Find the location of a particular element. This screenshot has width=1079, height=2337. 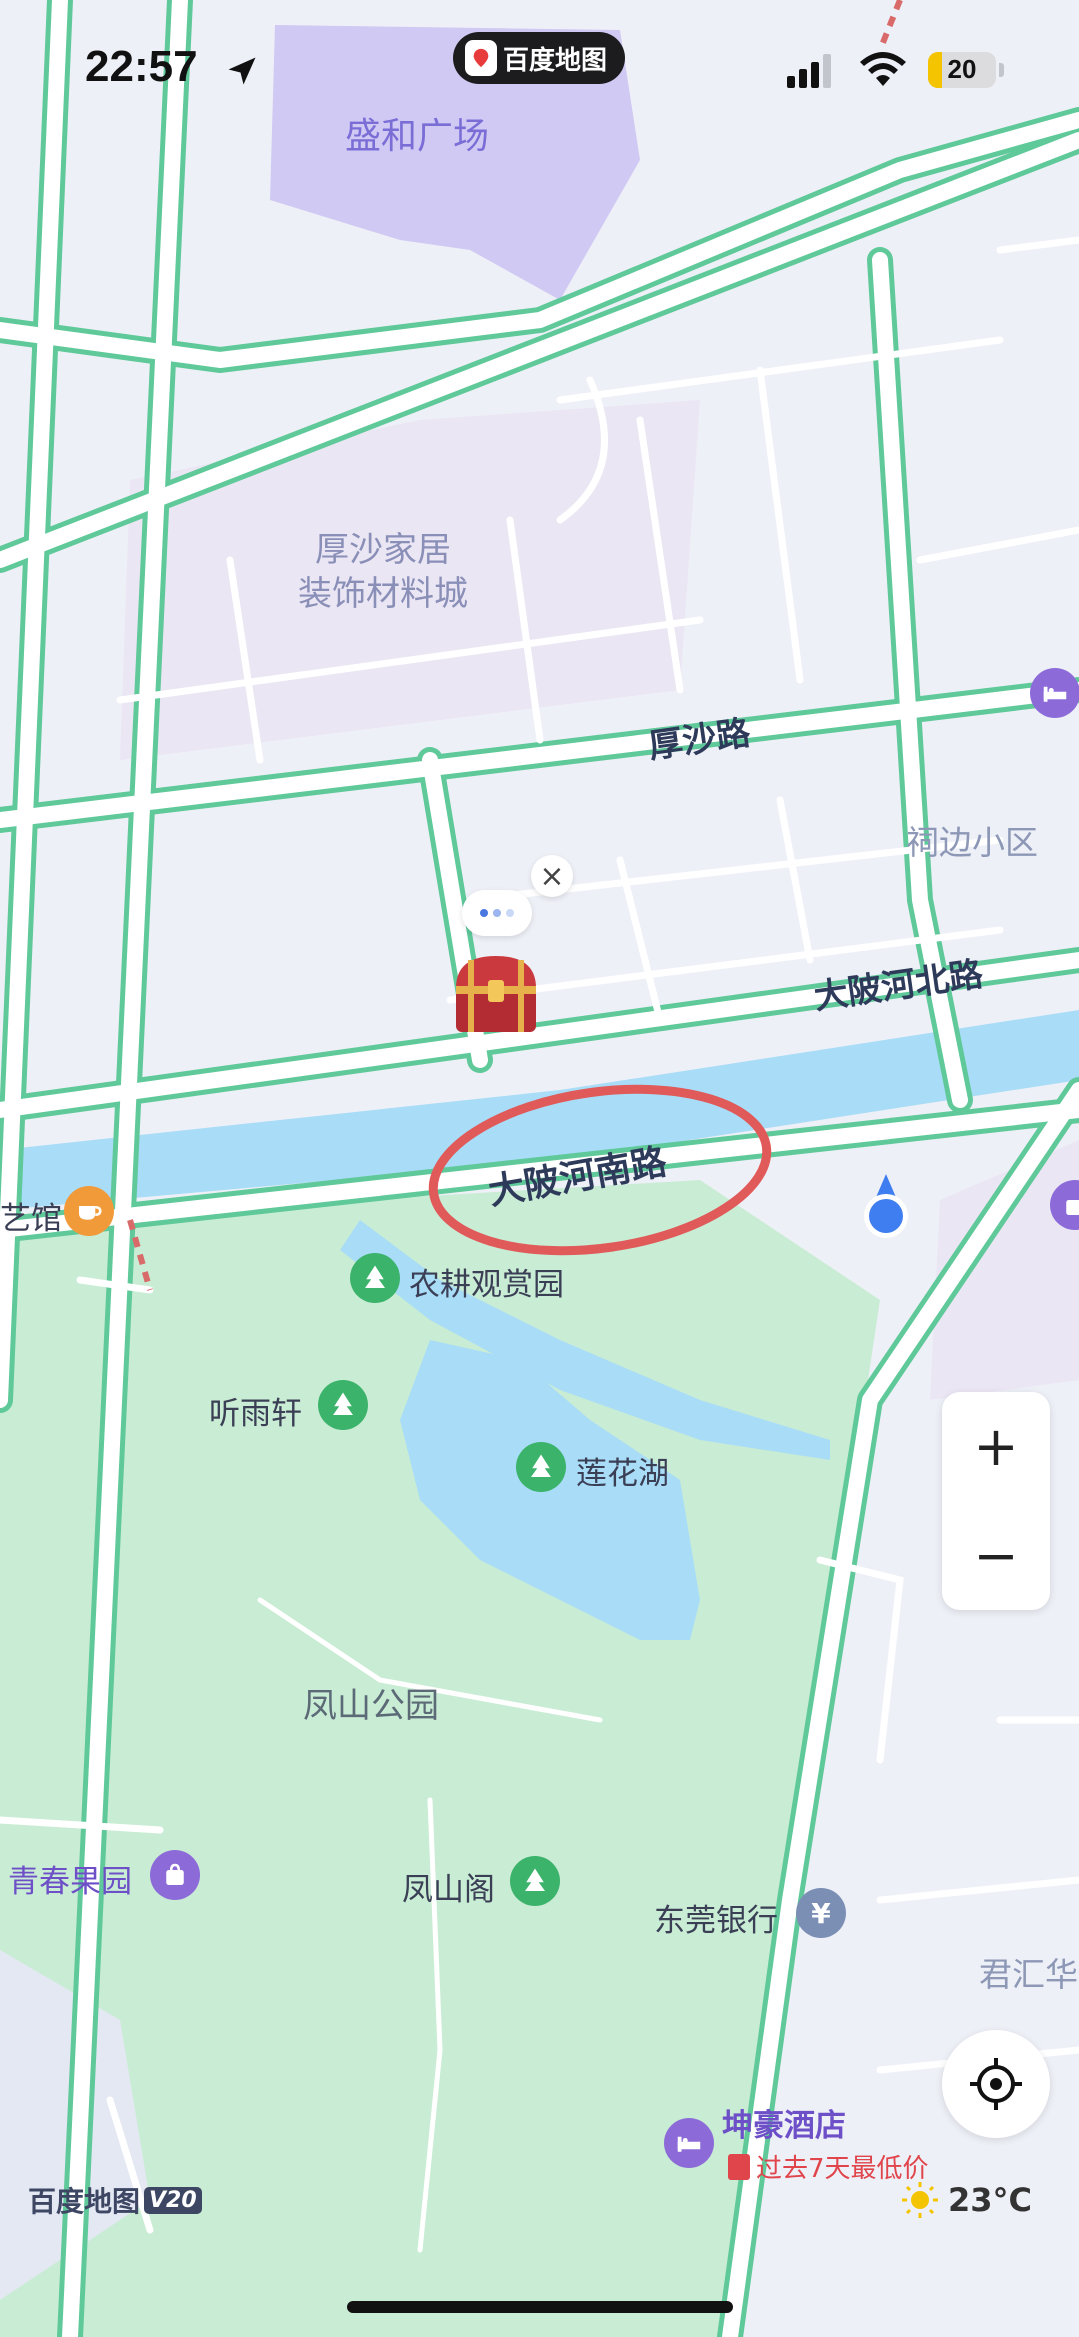

area-label-furniture-line1: 厚沙家居 is located at coordinates (383, 550).